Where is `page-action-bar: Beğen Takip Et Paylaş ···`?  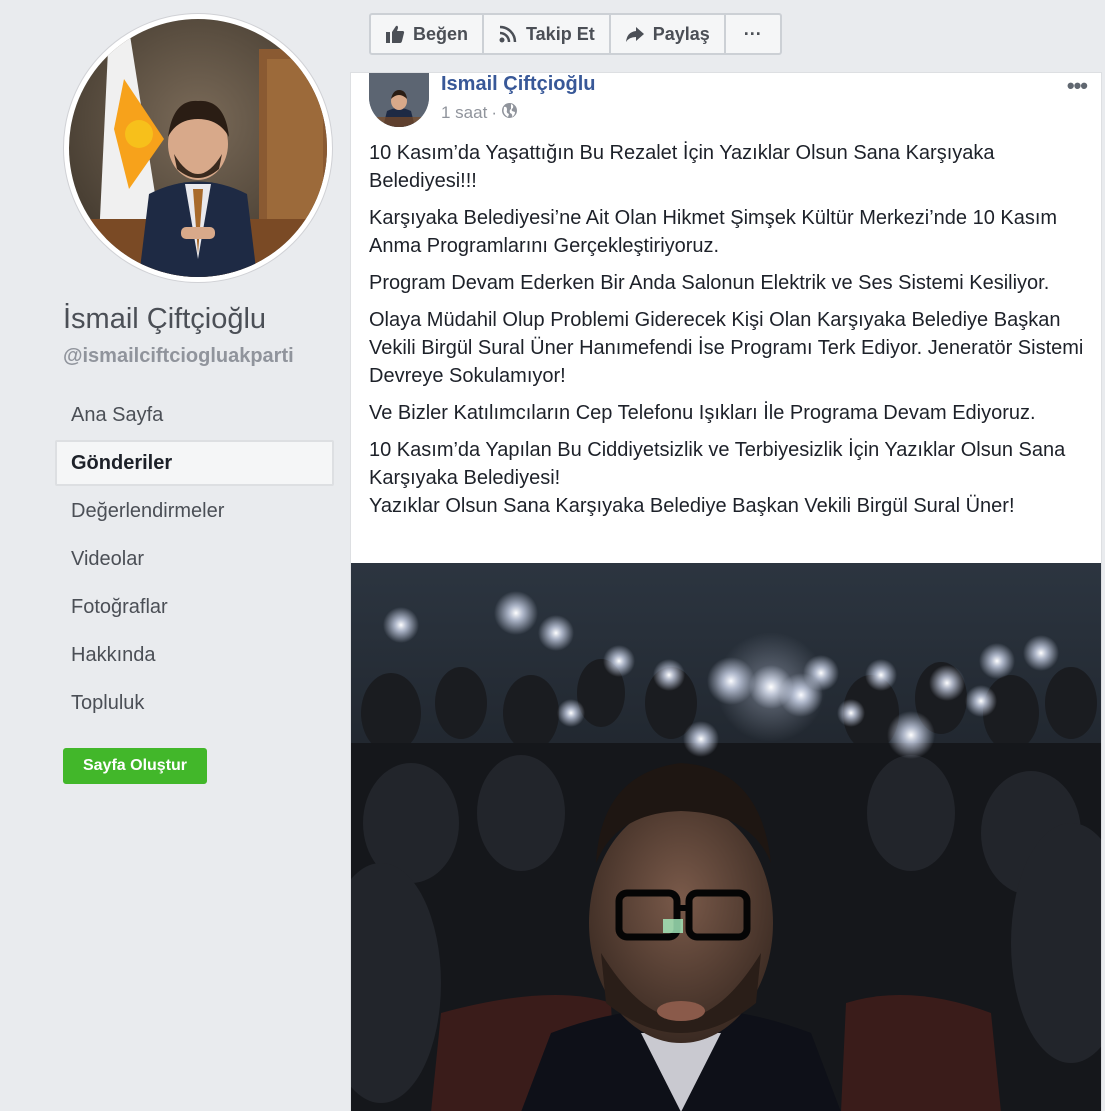 page-action-bar: Beğen Takip Et Paylaş ··· is located at coordinates (575, 34).